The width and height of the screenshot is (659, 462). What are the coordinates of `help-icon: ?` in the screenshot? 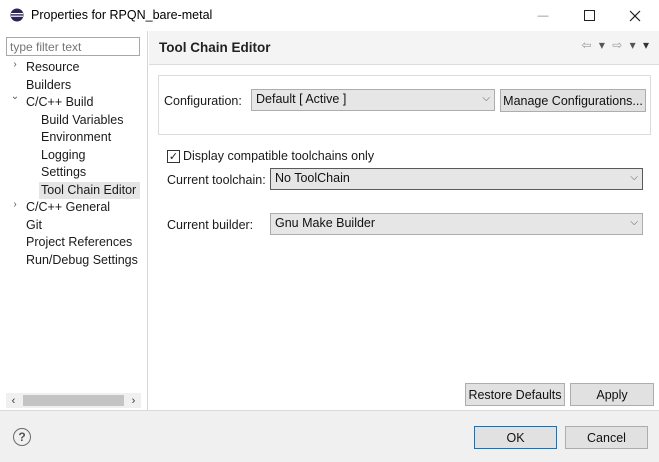 It's located at (22, 437).